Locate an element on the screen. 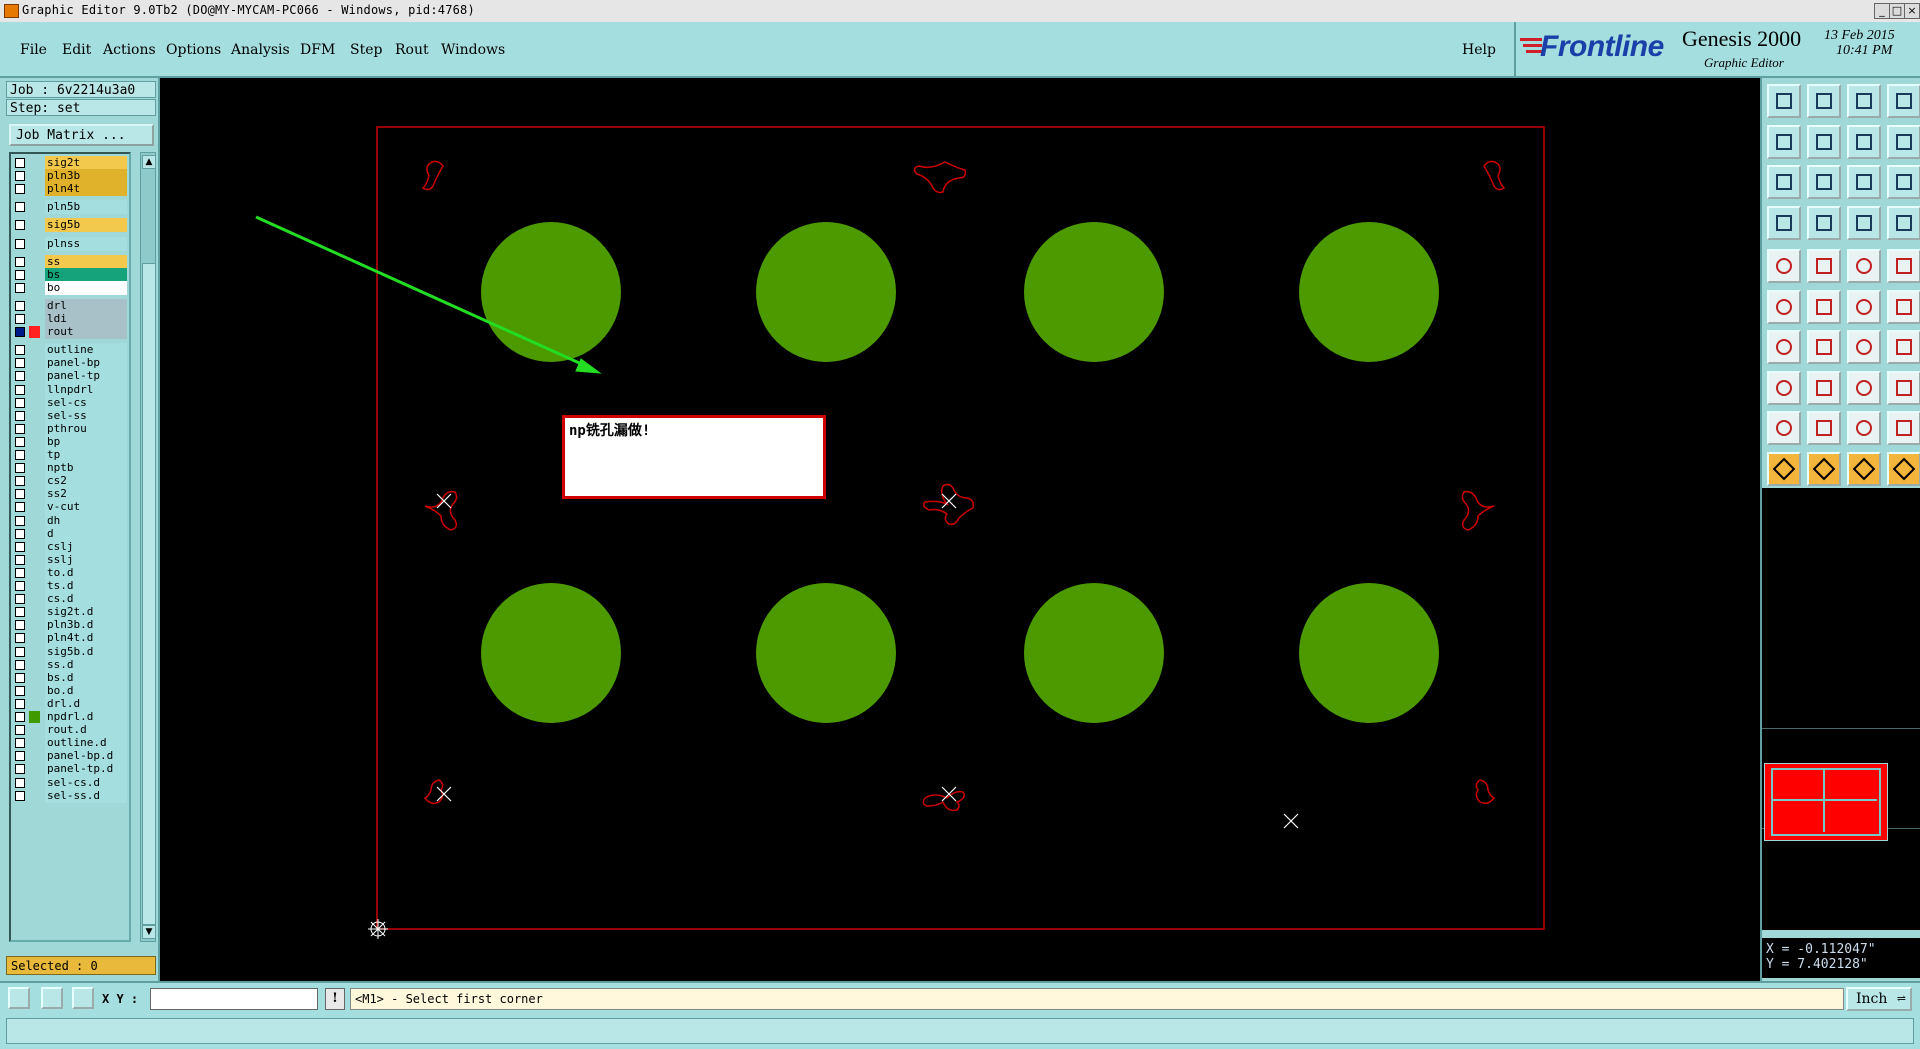 The height and width of the screenshot is (1049, 1920). move-left-icon is located at coordinates (1784, 141).